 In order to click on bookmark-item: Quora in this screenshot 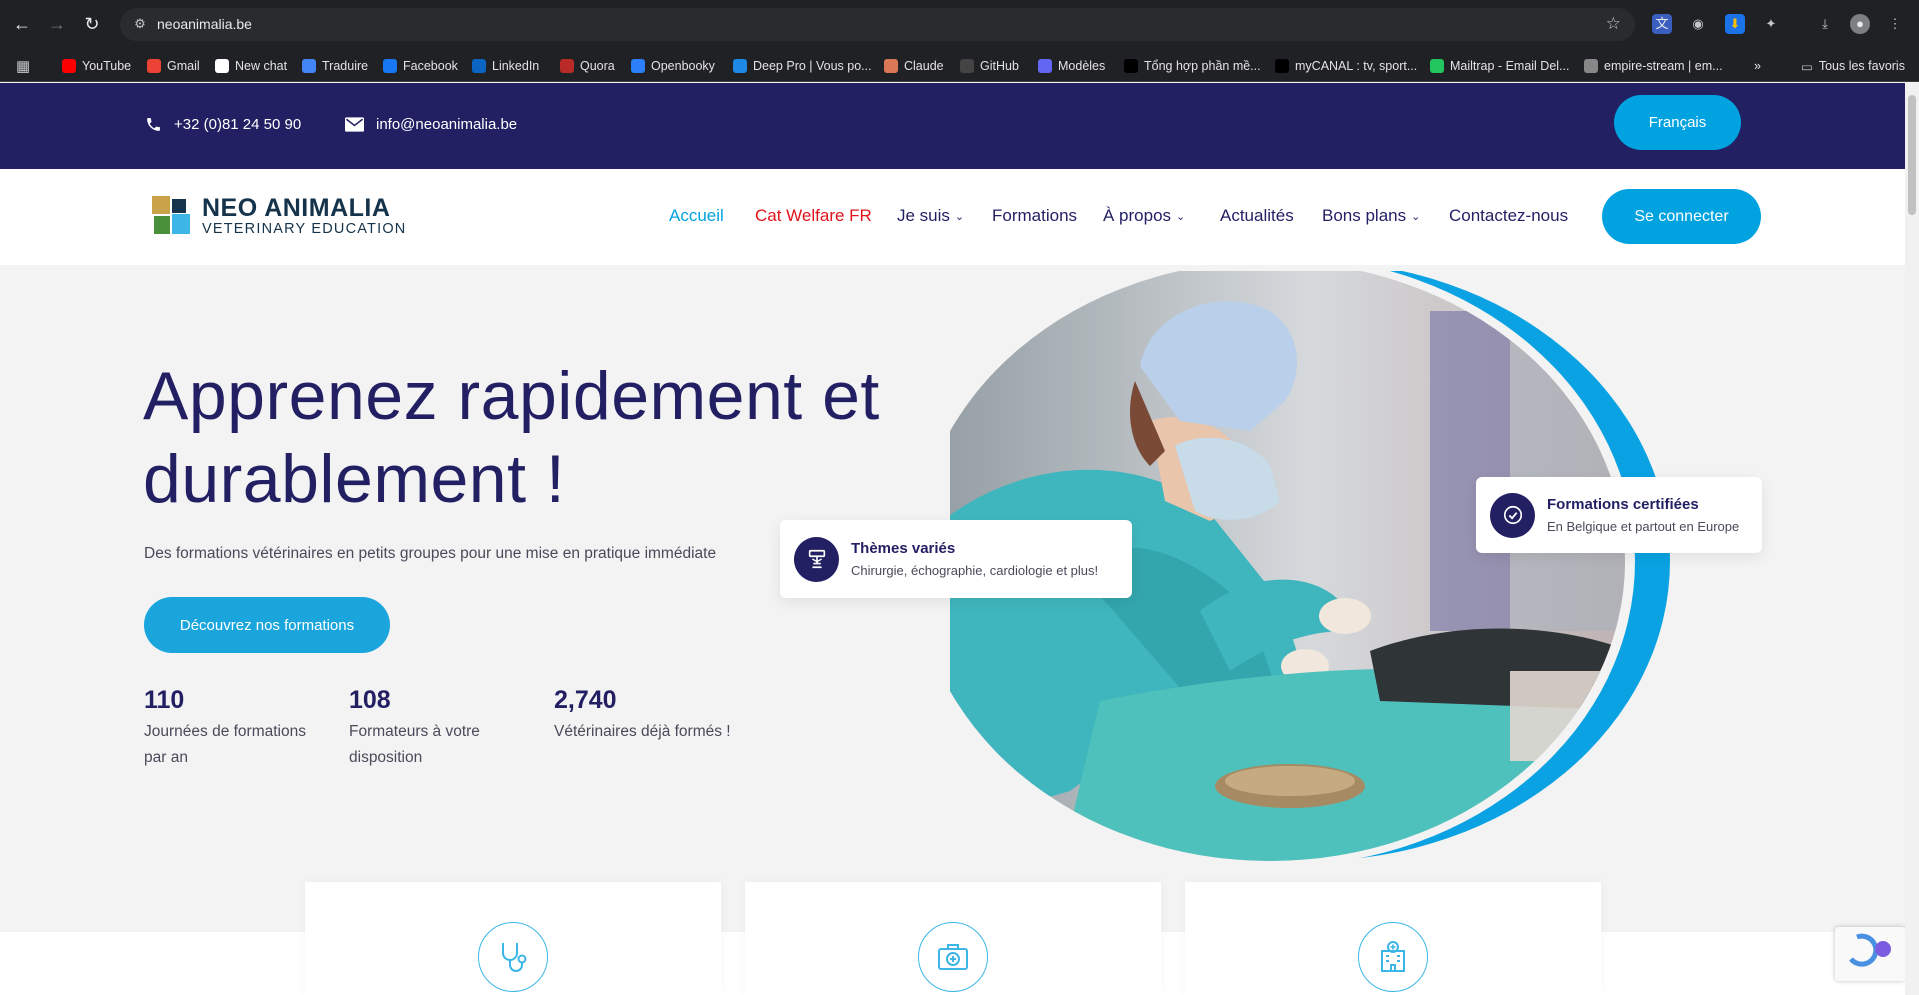, I will do `click(587, 66)`.